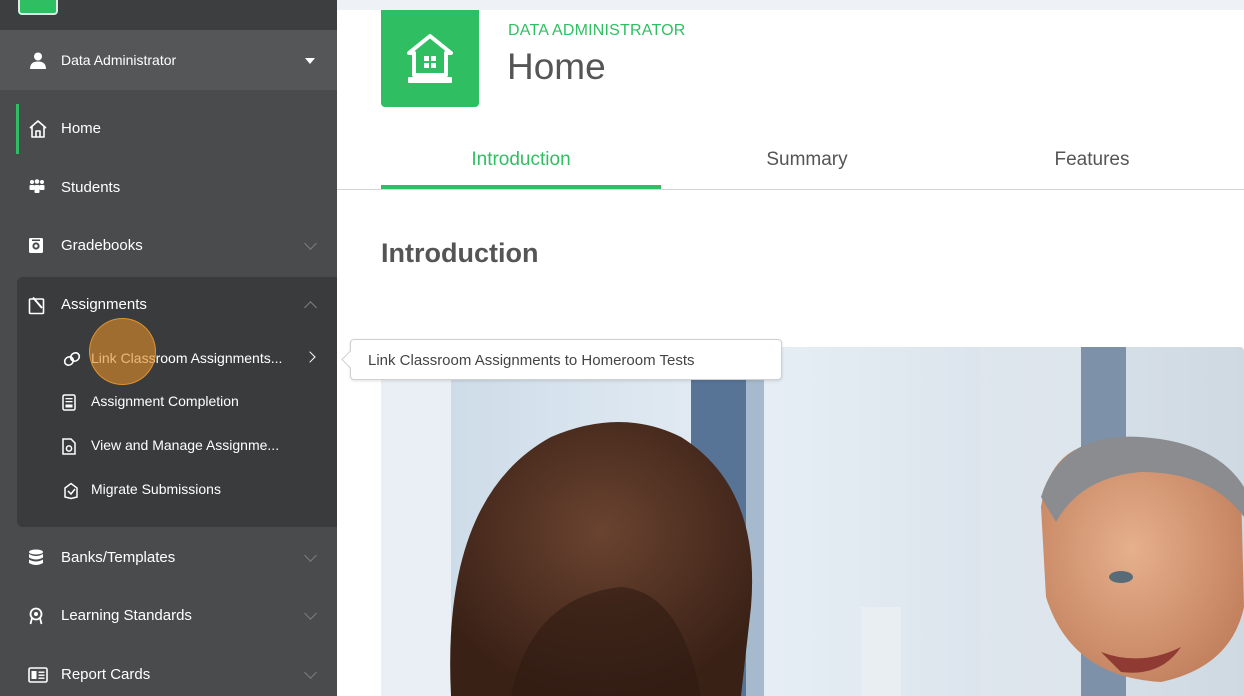 This screenshot has width=1244, height=696. What do you see at coordinates (36, 560) in the screenshot?
I see `database-icon` at bounding box center [36, 560].